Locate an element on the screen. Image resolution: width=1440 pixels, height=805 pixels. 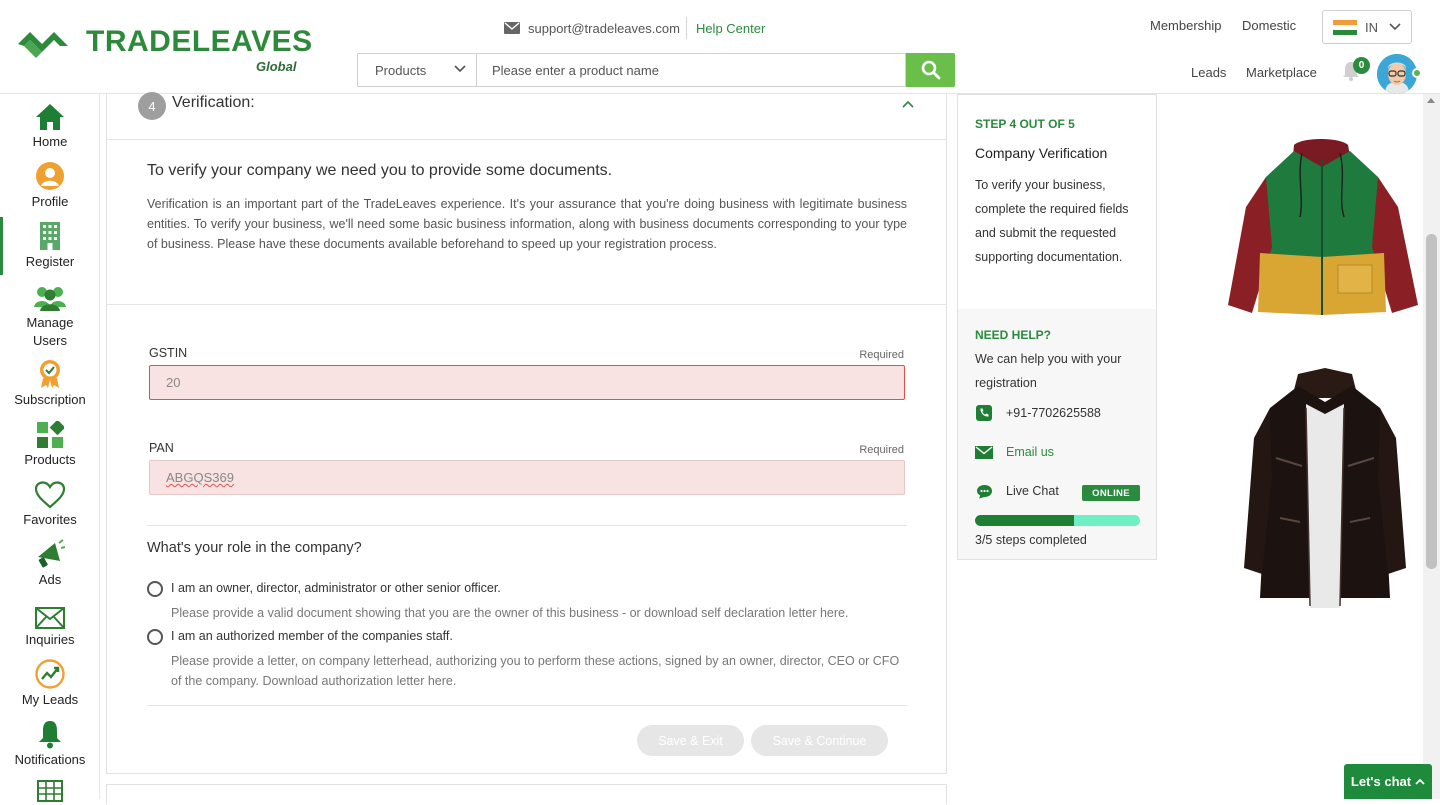
sidebar-item-subscription: Subscription is located at coordinates (50, 383).